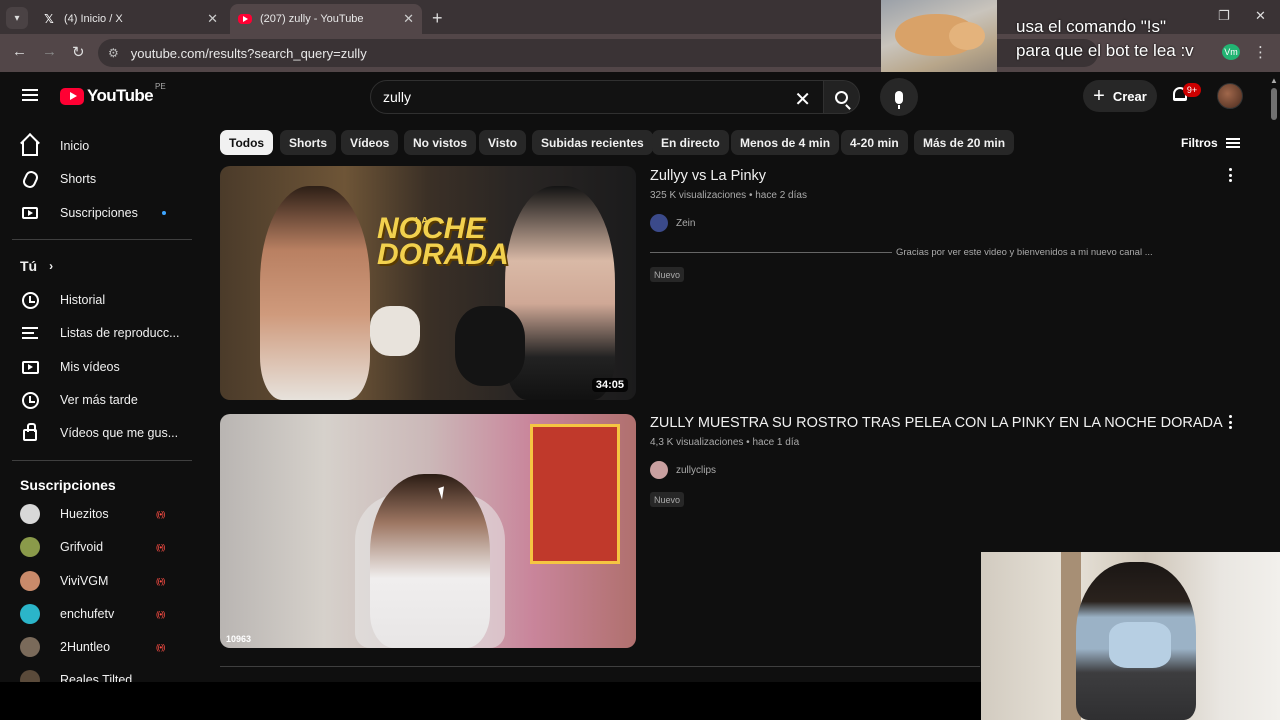 The image size is (1280, 720). Describe the element at coordinates (102, 614) in the screenshot. I see `subscription-item: enchufetv` at that location.